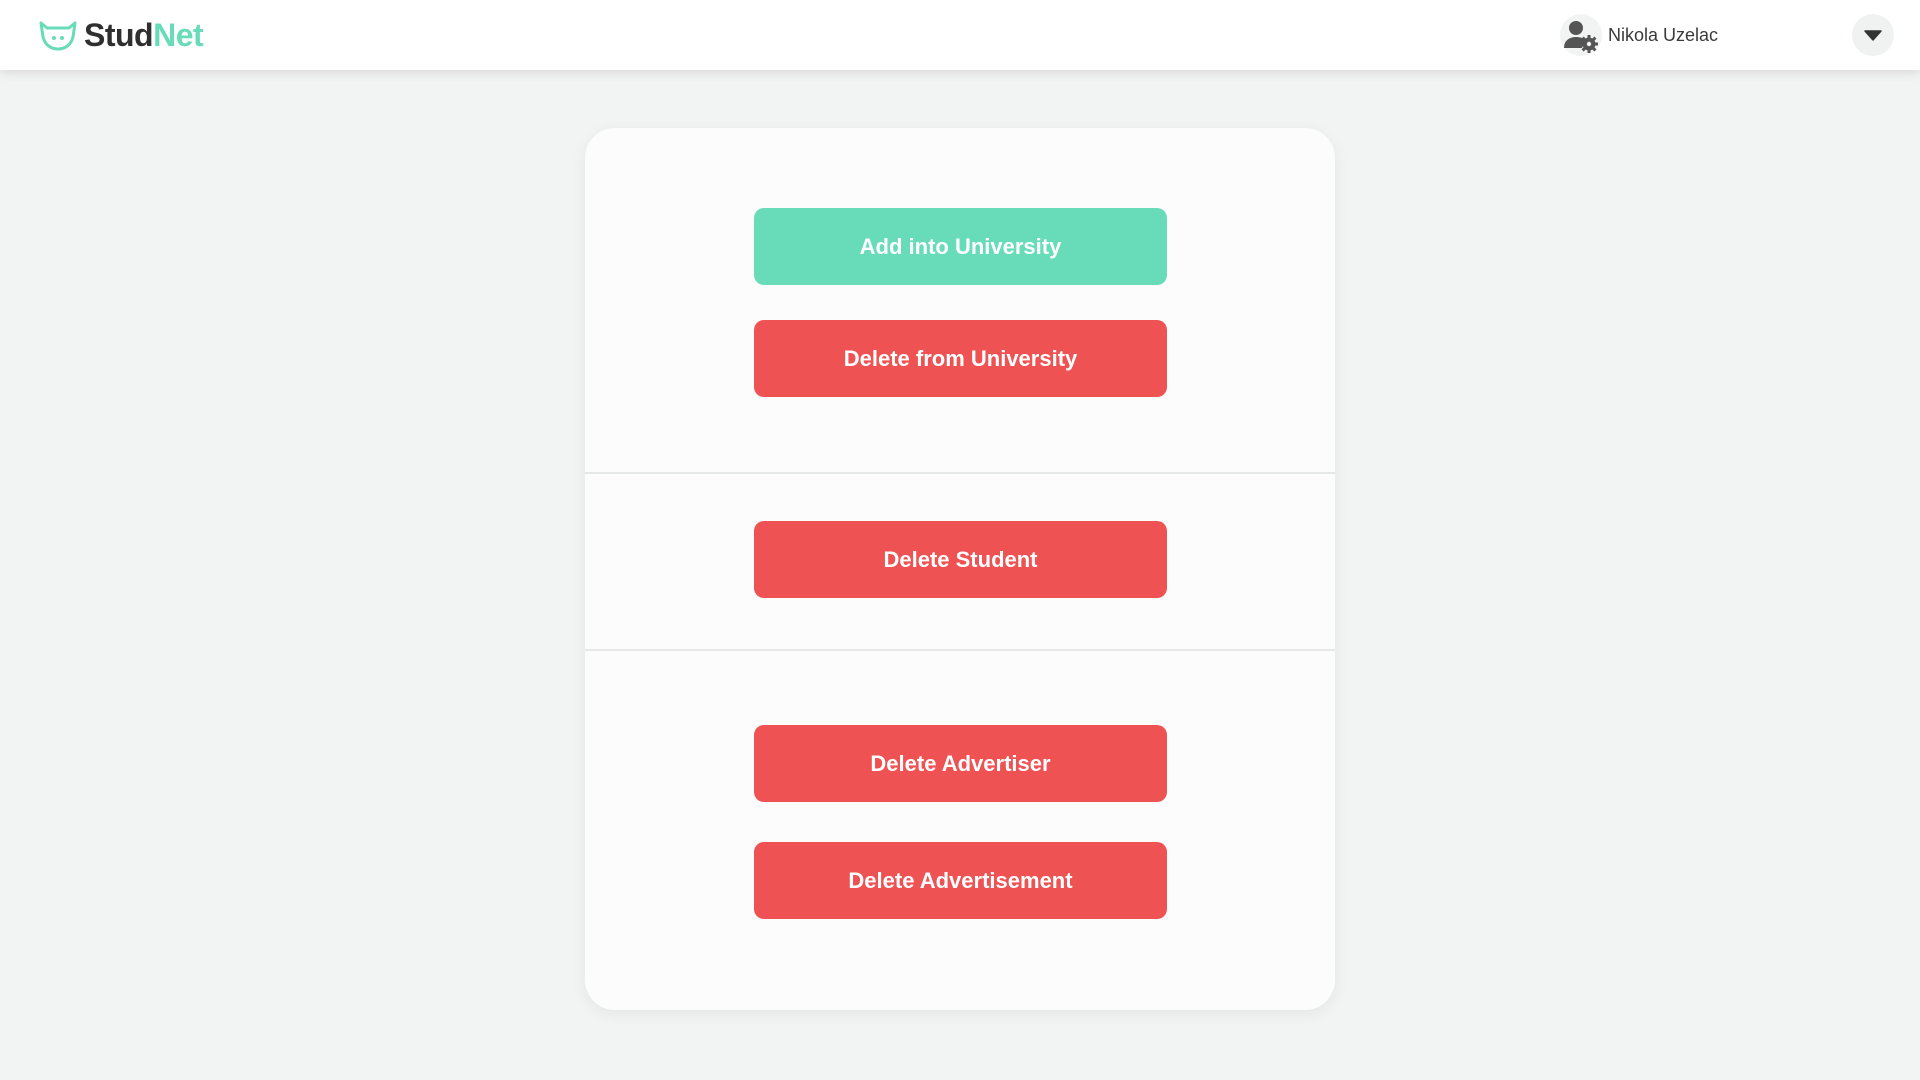 The image size is (1920, 1080). What do you see at coordinates (58, 36) in the screenshot?
I see `logo-cat-icon` at bounding box center [58, 36].